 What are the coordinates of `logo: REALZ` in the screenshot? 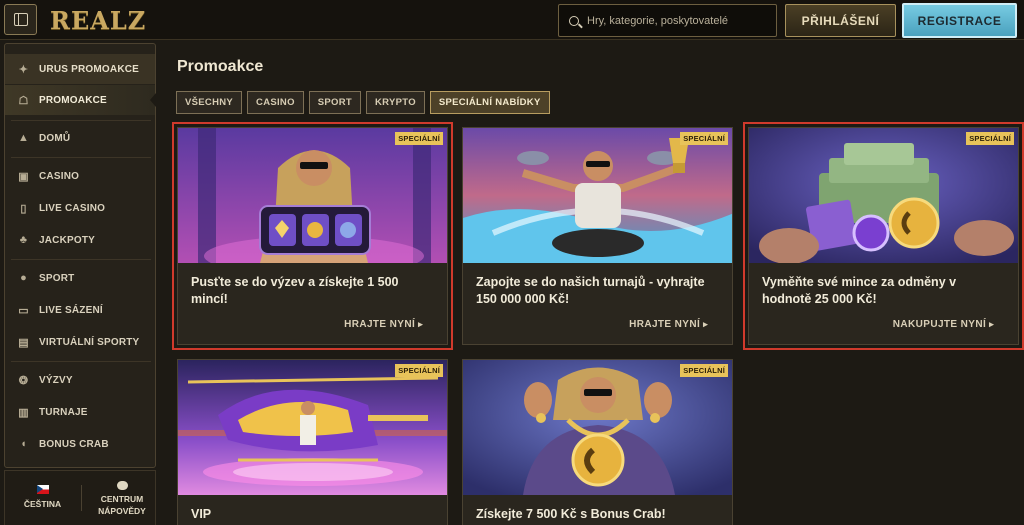 It's located at (98, 20).